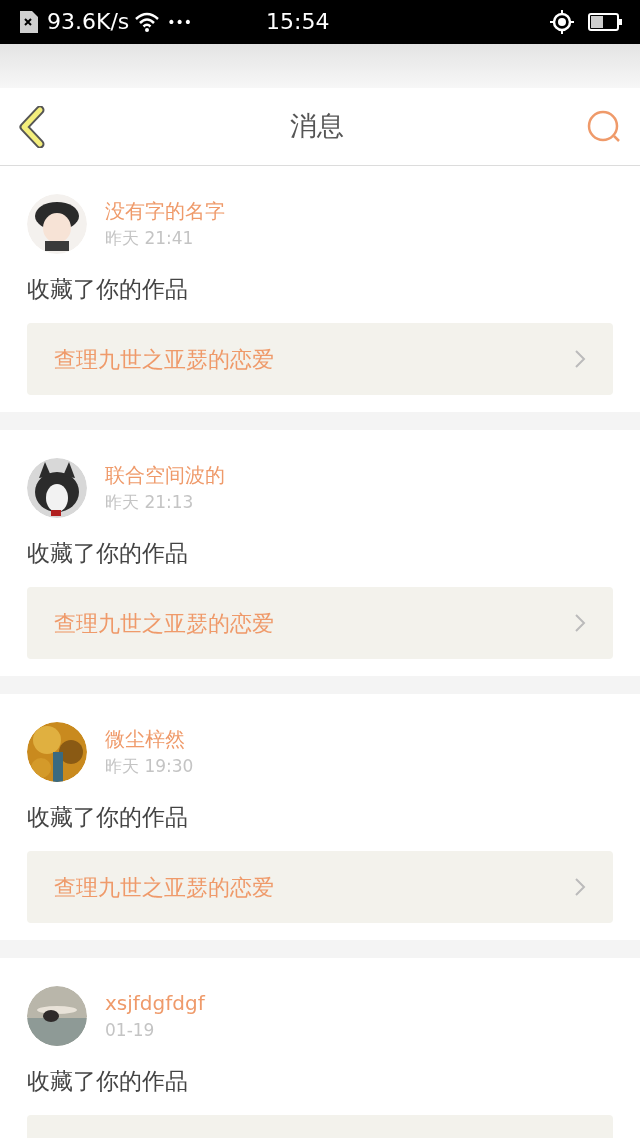 The image size is (640, 1138). Describe the element at coordinates (155, 1003) in the screenshot. I see `user-name: xsjfdgfdgf` at that location.